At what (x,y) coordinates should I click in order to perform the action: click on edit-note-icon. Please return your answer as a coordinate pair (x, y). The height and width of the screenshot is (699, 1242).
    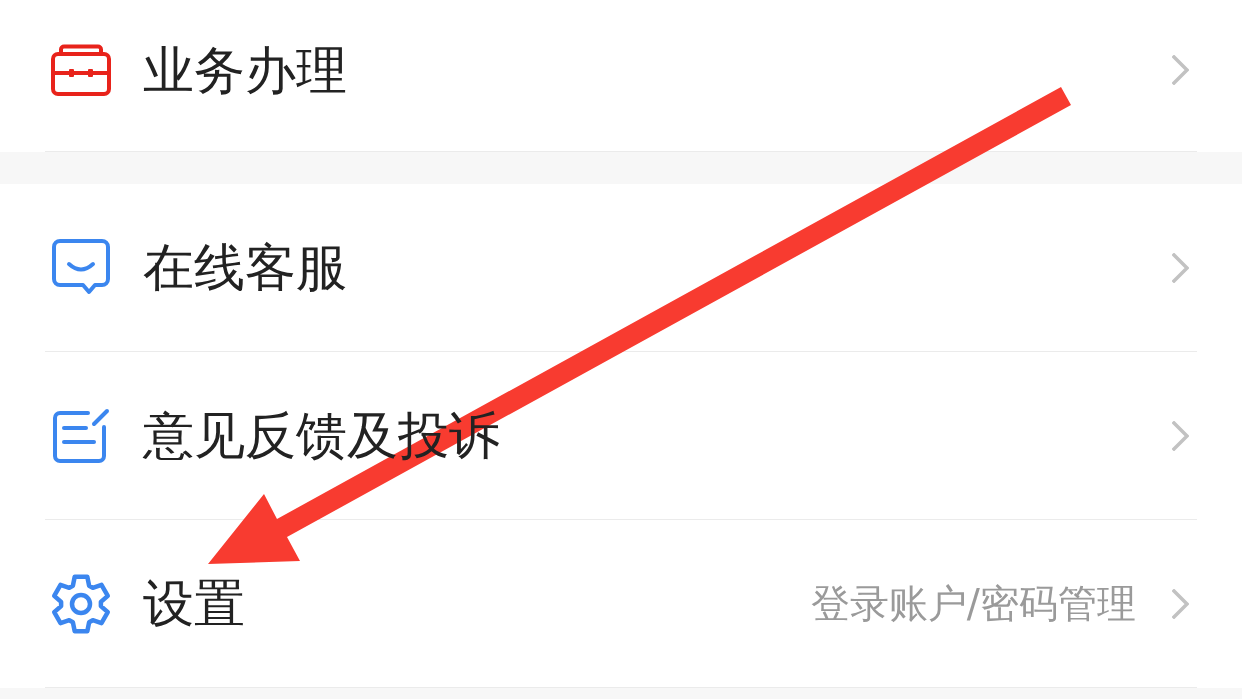
    Looking at the image, I should click on (81, 435).